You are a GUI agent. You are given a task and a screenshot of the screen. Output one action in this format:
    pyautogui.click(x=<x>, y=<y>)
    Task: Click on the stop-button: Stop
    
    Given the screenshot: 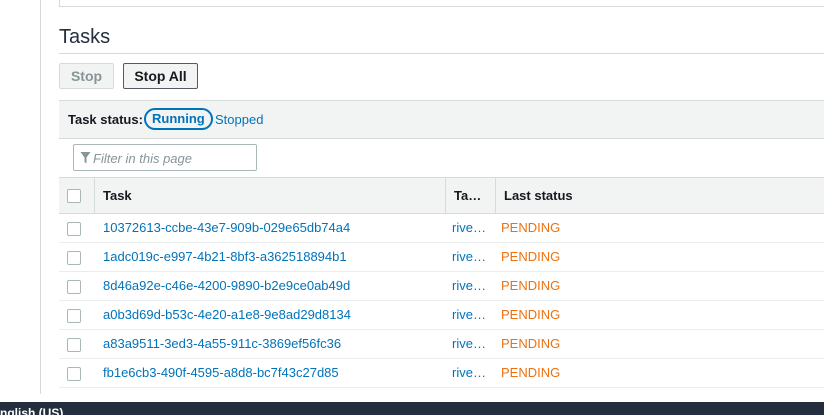 What is the action you would take?
    pyautogui.click(x=86, y=76)
    